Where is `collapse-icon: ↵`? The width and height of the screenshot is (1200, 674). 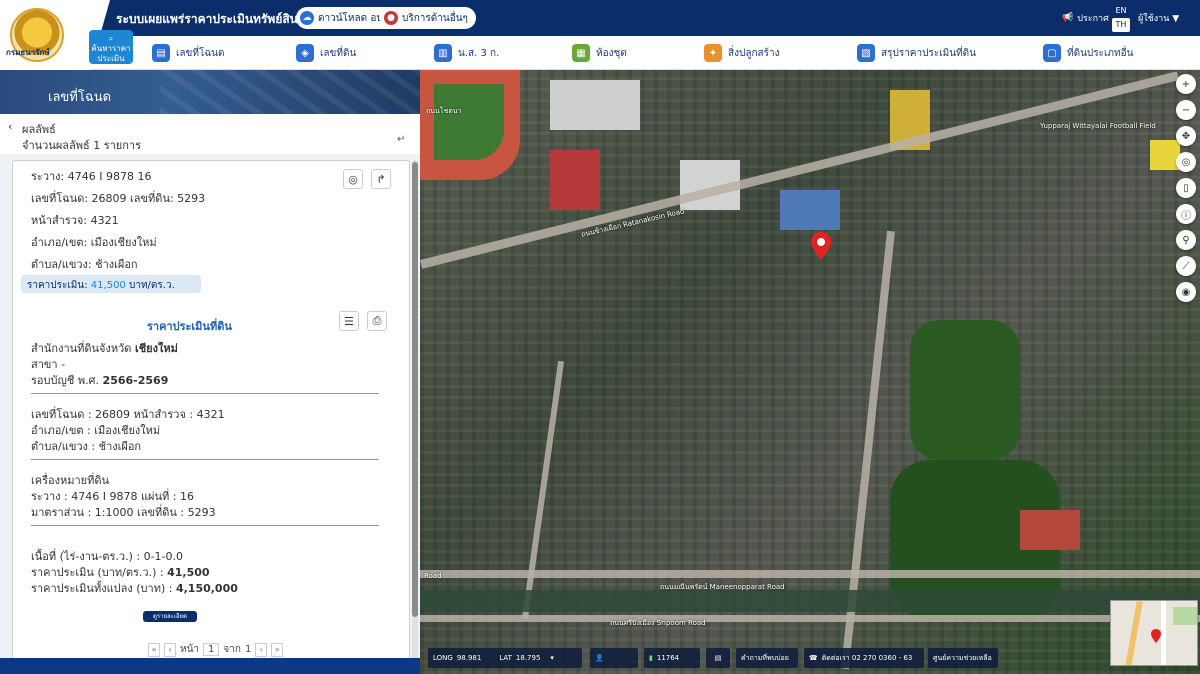
collapse-icon: ↵ is located at coordinates (401, 139).